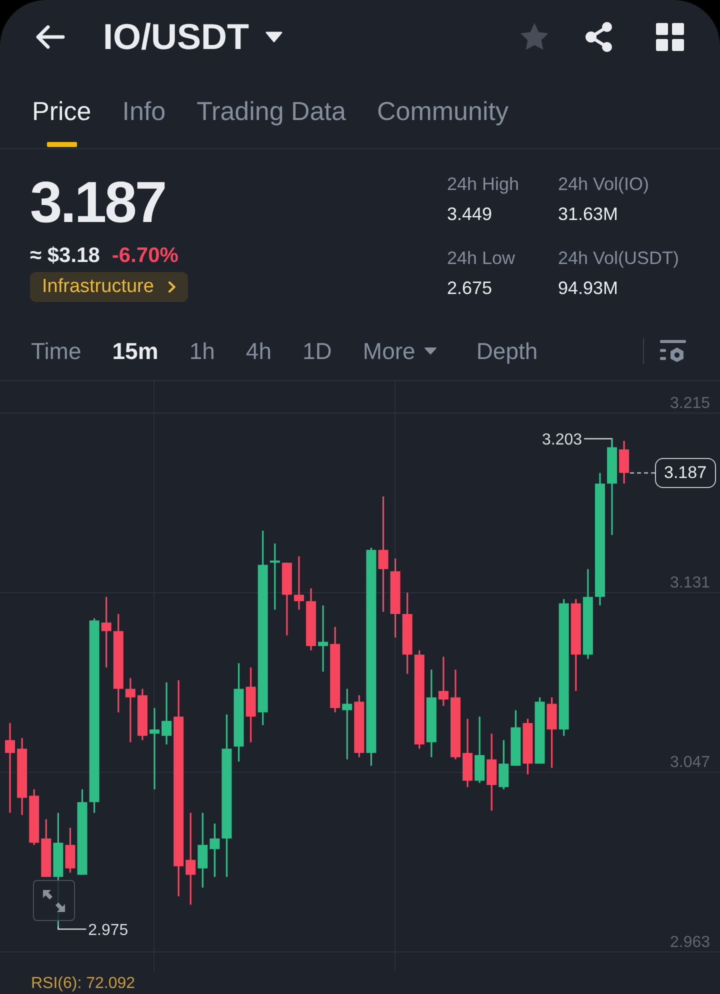  Describe the element at coordinates (690, 403) in the screenshot. I see `price-axis-label: 3.215` at that location.